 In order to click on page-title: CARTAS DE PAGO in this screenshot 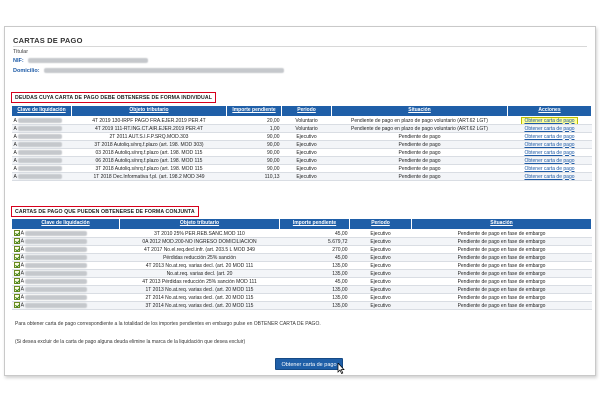, I will do `click(48, 40)`.